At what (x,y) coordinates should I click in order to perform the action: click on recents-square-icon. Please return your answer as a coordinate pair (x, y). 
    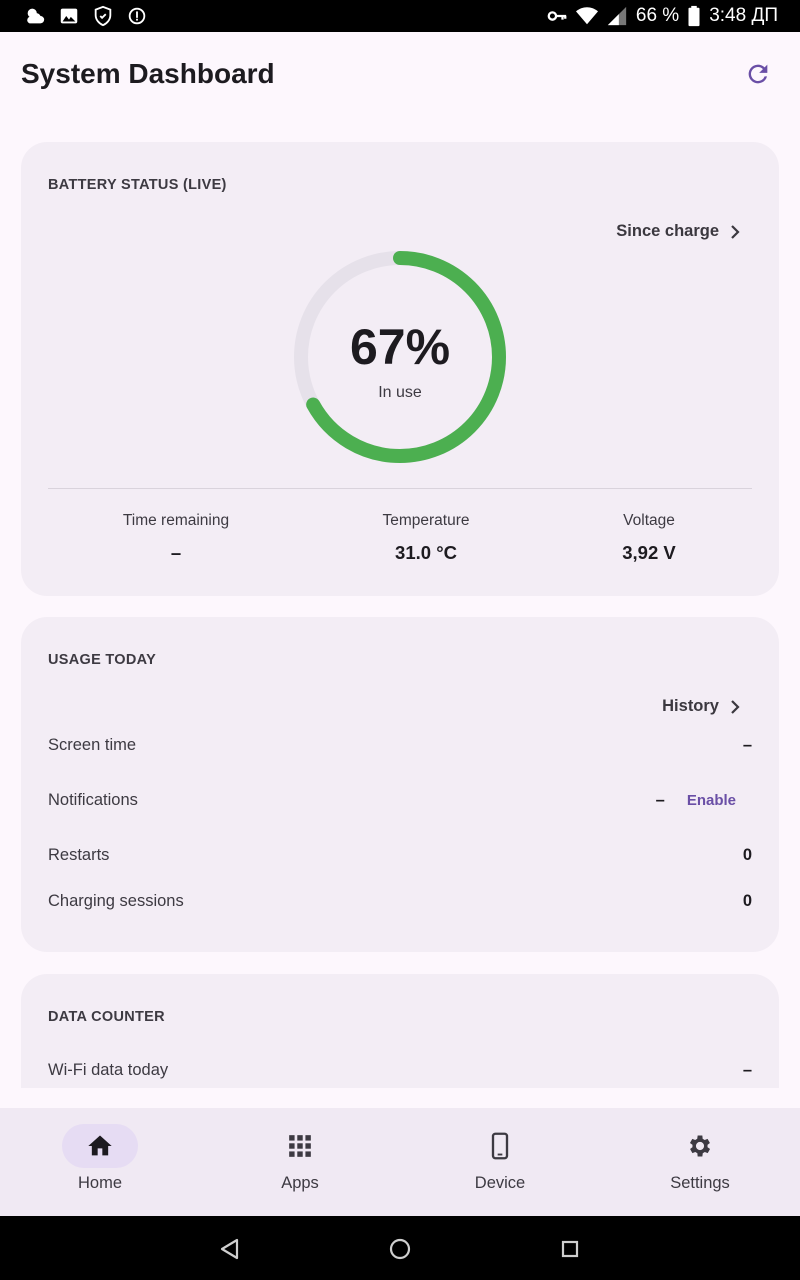
    Looking at the image, I should click on (570, 1249).